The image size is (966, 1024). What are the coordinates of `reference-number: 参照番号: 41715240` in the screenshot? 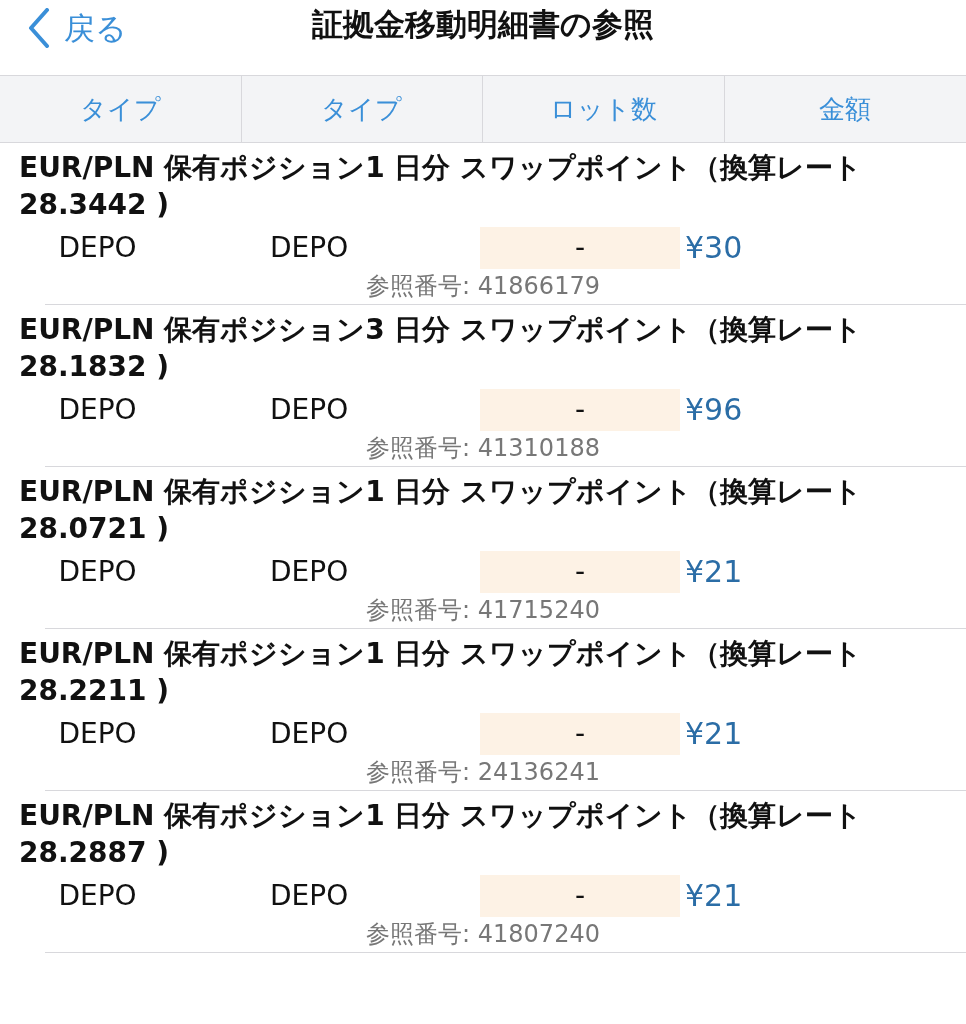 It's located at (483, 610).